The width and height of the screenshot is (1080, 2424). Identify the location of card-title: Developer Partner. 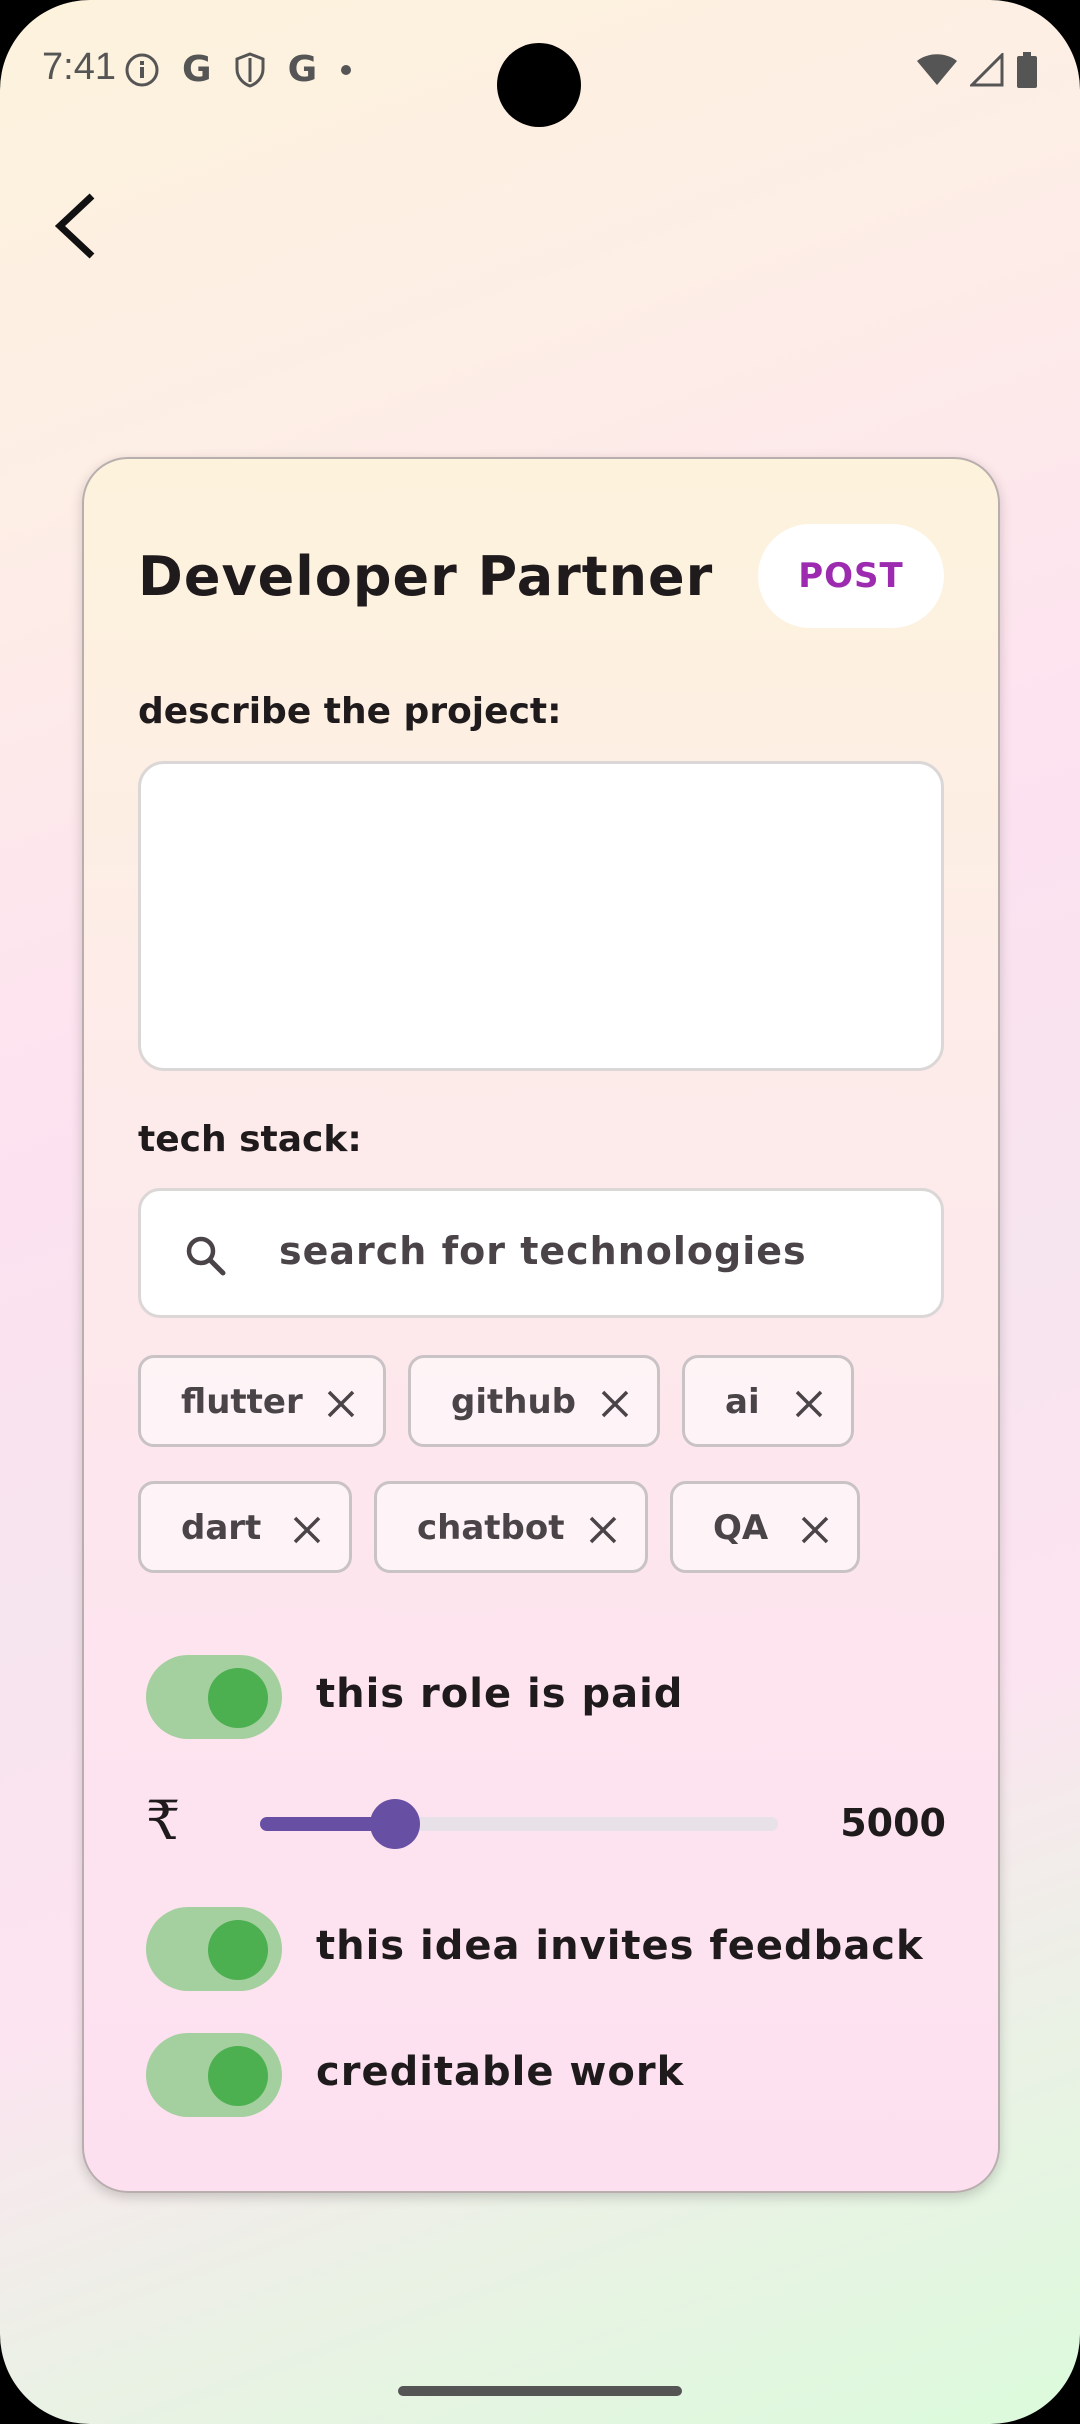
(426, 576).